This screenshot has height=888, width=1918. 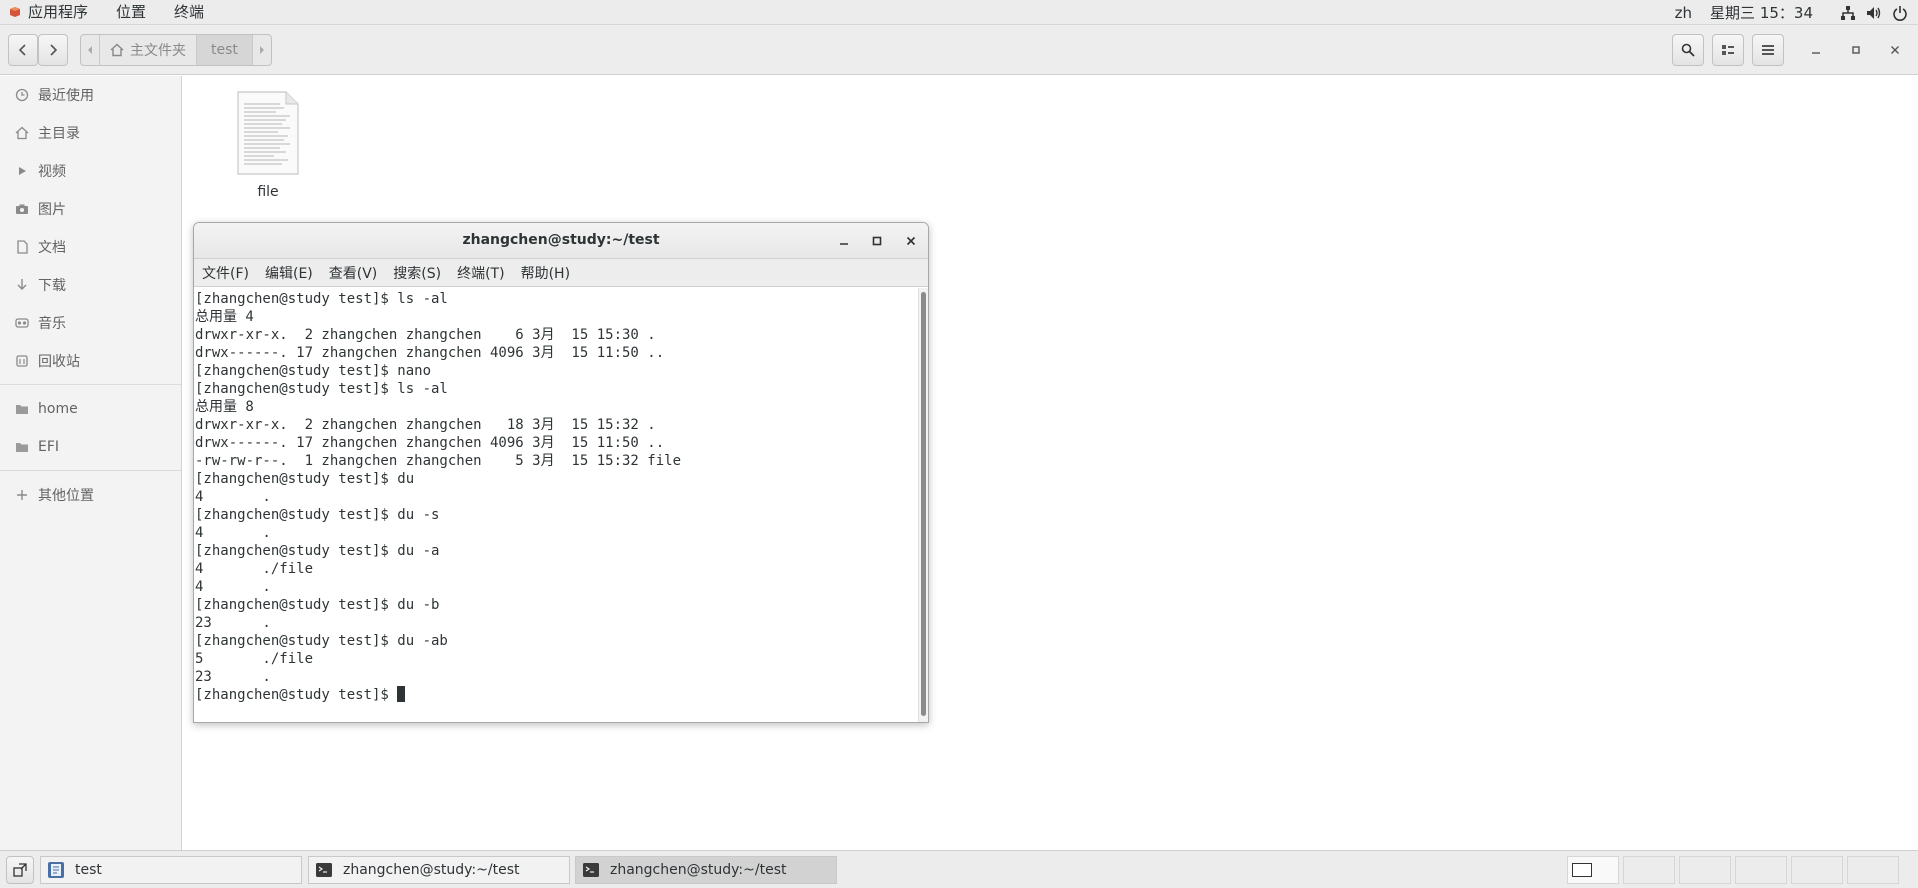 I want to click on applications-menu: 应用程序, so click(x=58, y=12).